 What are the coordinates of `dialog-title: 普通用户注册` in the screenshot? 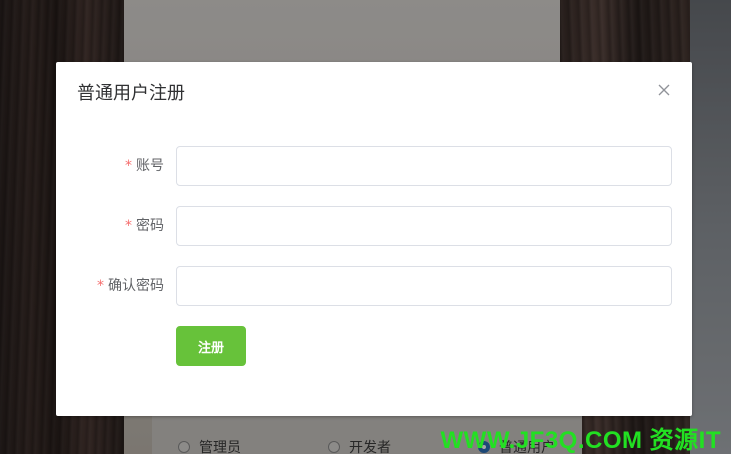 It's located at (131, 93).